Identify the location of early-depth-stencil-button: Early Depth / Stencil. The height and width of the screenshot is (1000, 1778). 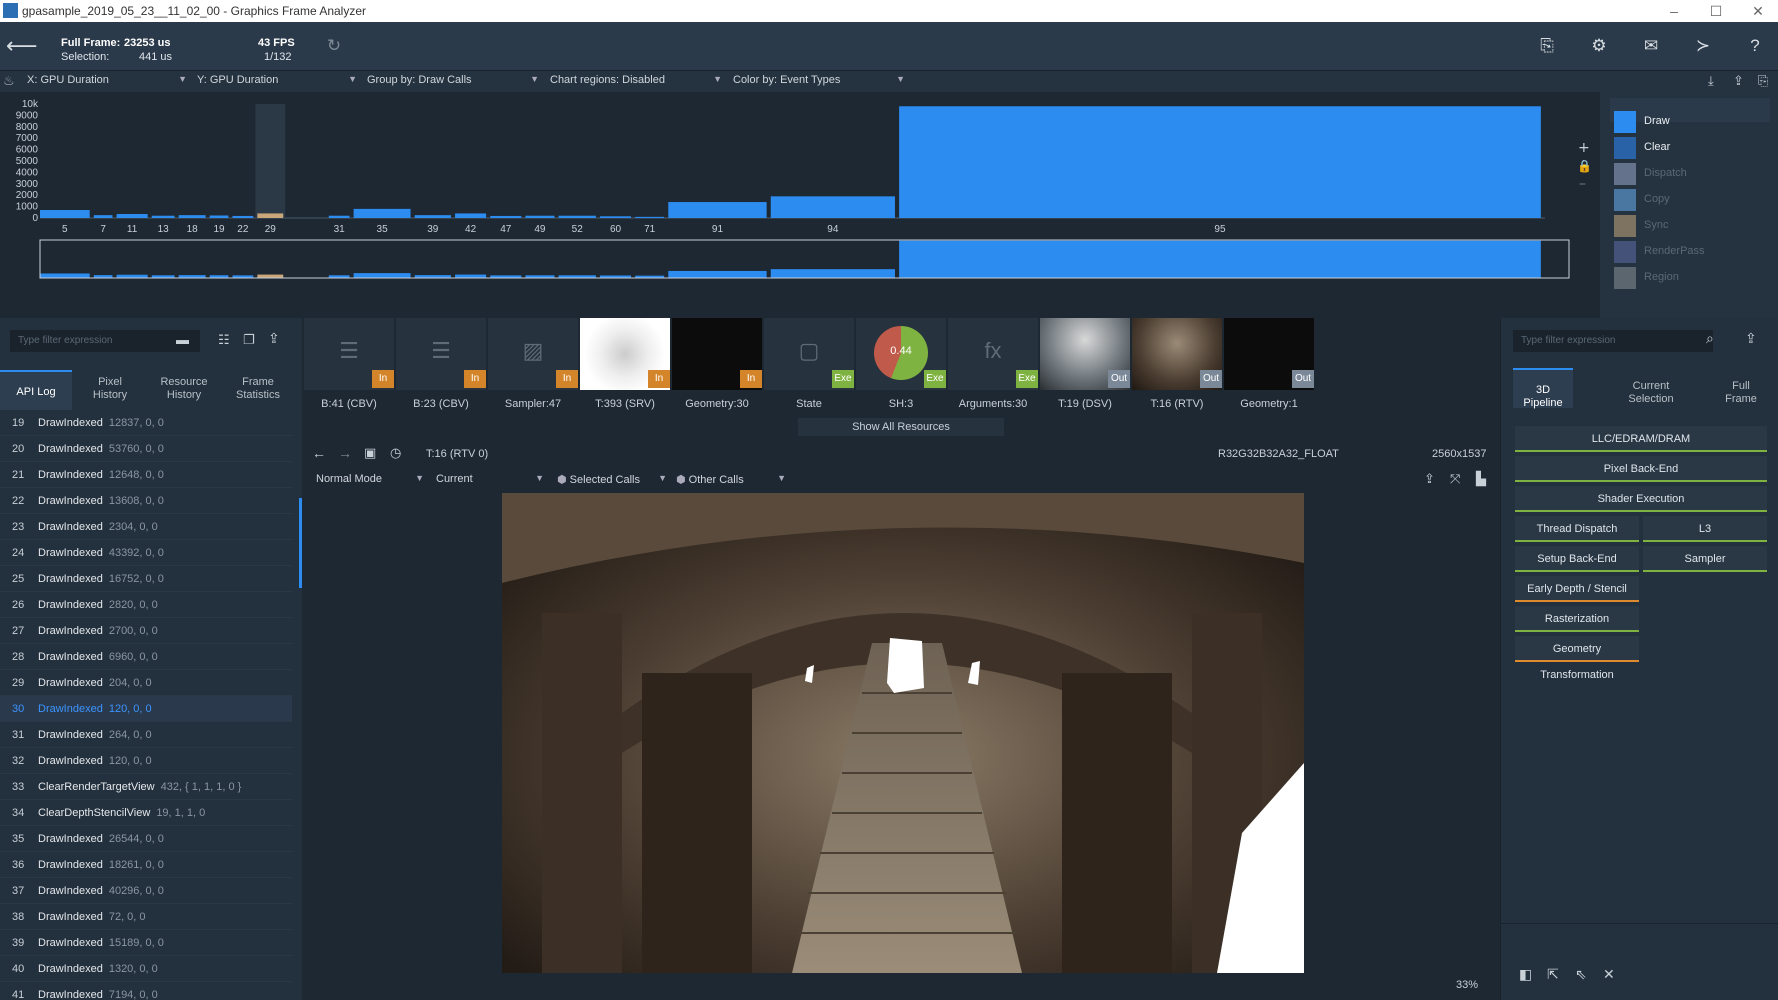
(1577, 589).